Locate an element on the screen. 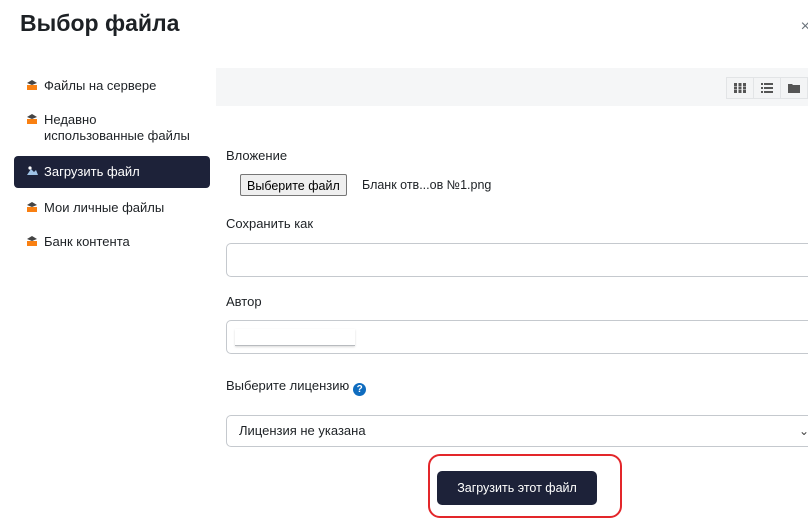 The image size is (808, 531). sidebar-item-label: Банк контента is located at coordinates (87, 241).